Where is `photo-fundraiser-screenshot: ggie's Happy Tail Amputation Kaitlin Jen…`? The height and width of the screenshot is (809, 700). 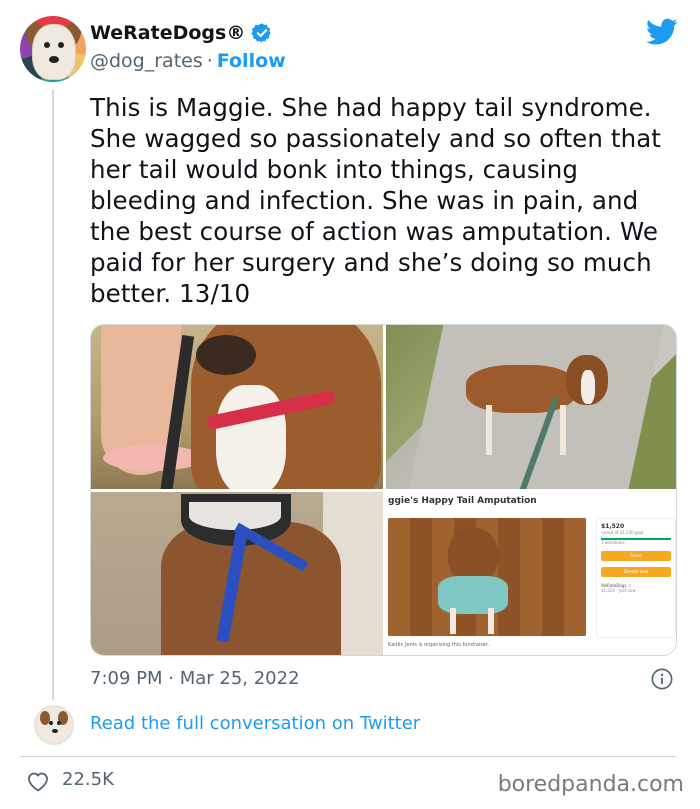 photo-fundraiser-screenshot: ggie's Happy Tail Amputation Kaitlin Jen… is located at coordinates (531, 573).